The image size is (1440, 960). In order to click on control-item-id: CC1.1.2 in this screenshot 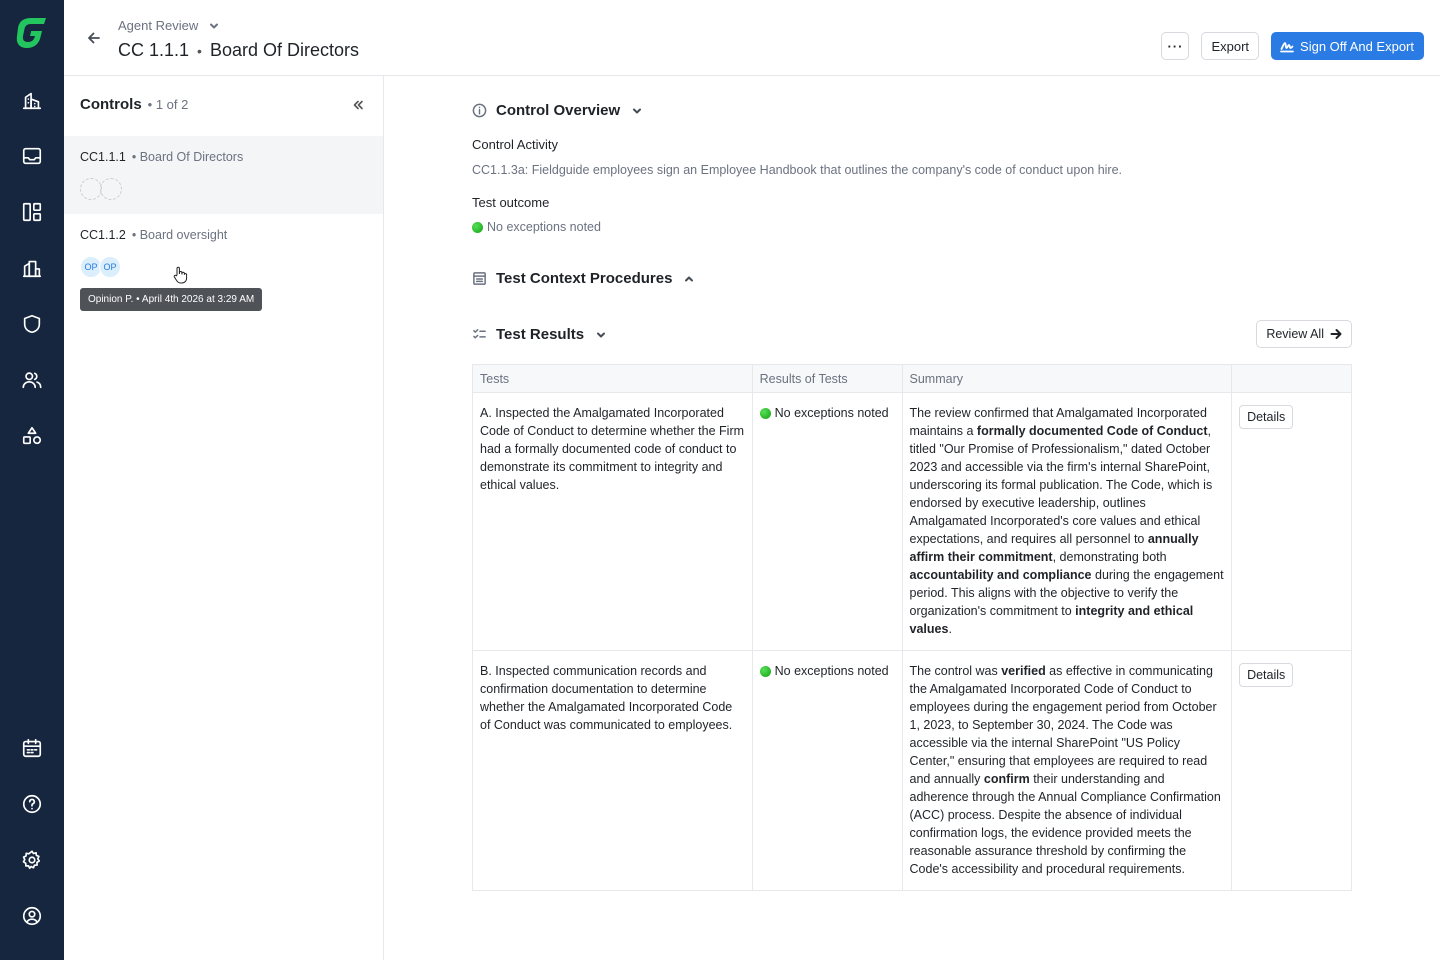, I will do `click(103, 235)`.